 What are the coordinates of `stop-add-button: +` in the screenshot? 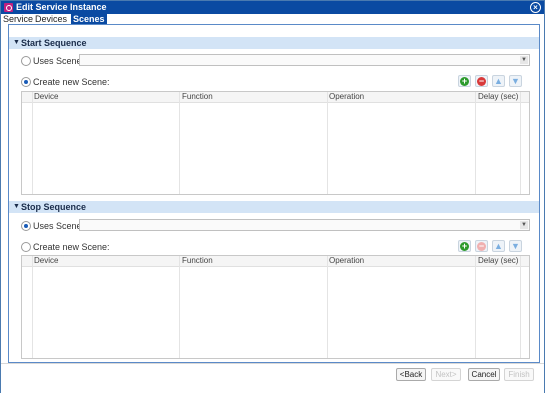 It's located at (464, 246).